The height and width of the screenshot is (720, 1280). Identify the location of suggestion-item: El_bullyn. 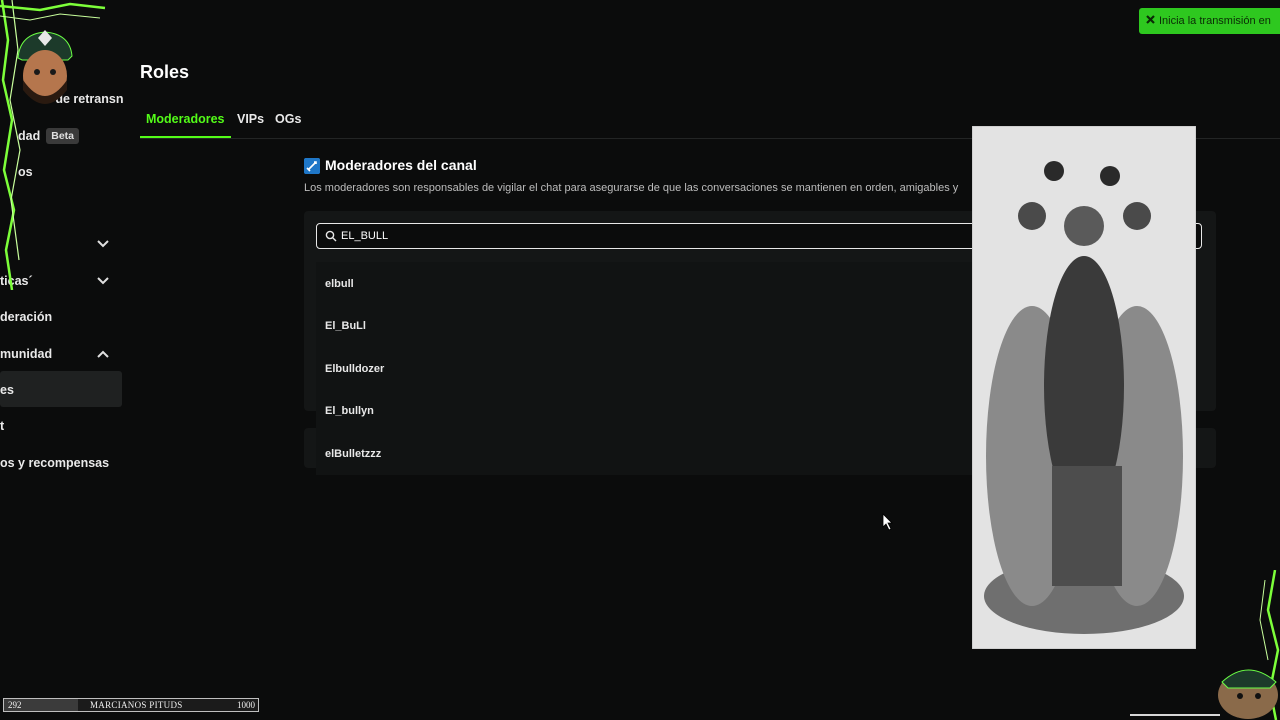
(349, 411).